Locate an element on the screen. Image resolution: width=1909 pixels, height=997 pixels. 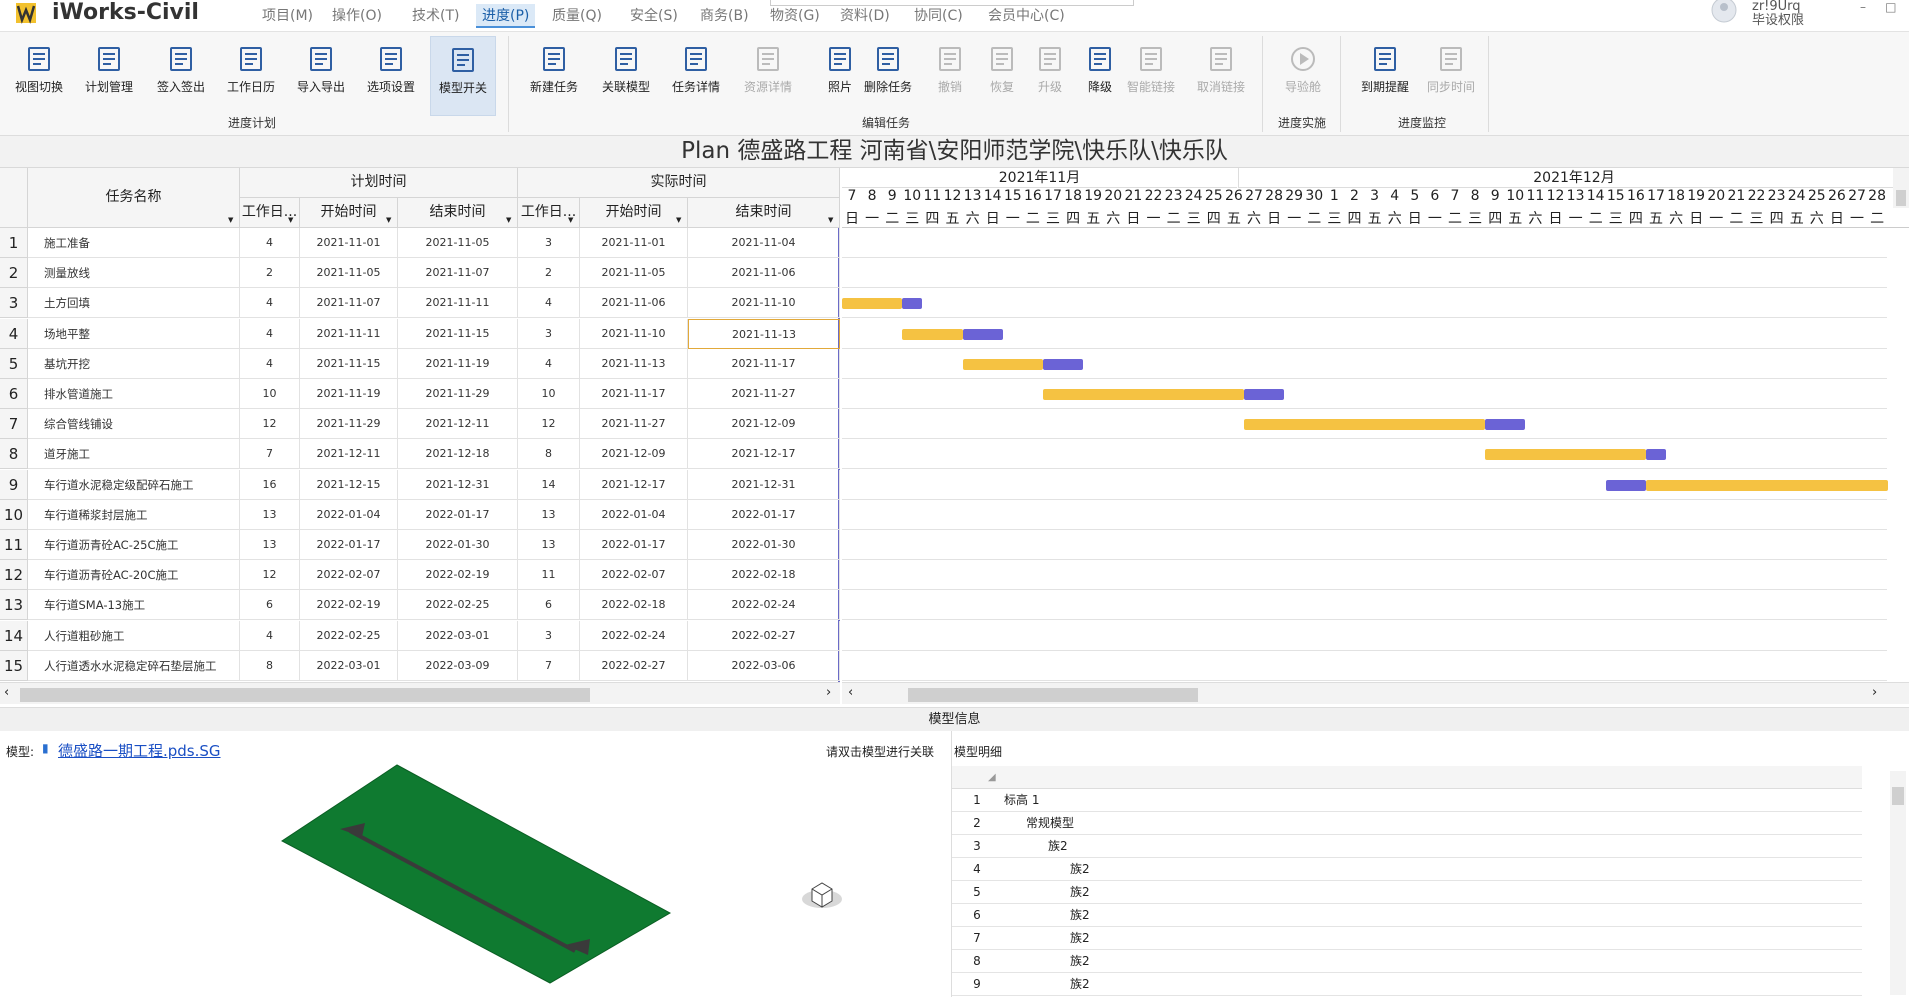
grid-cell-ad: 11 is located at coordinates (549, 575).